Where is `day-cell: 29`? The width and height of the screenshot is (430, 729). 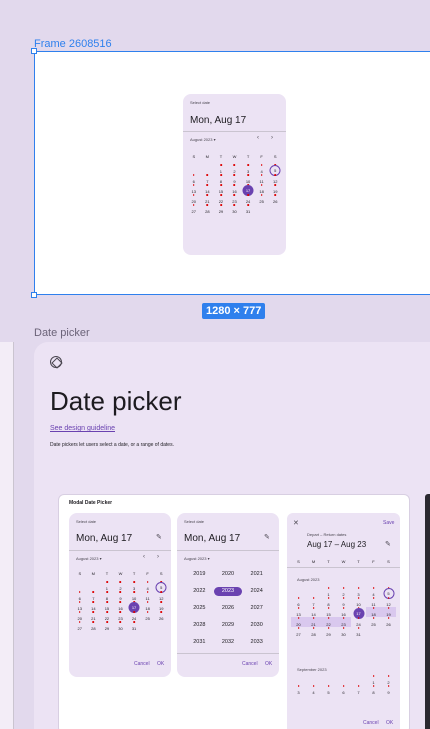 day-cell: 29 is located at coordinates (107, 626).